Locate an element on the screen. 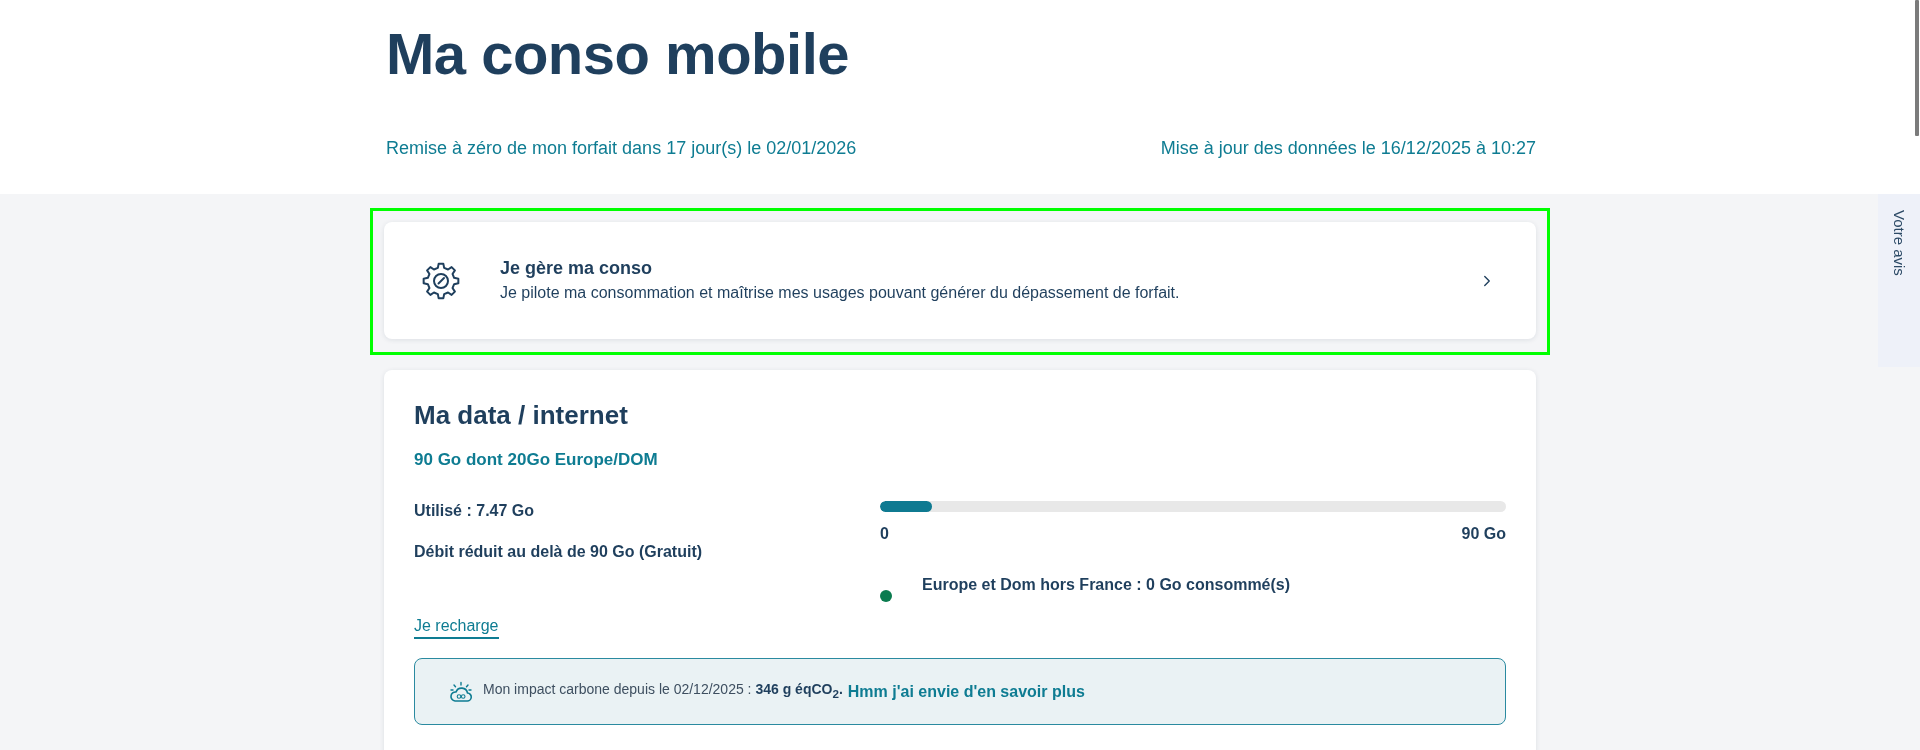  feedback-tab: Votre avis is located at coordinates (1899, 280).